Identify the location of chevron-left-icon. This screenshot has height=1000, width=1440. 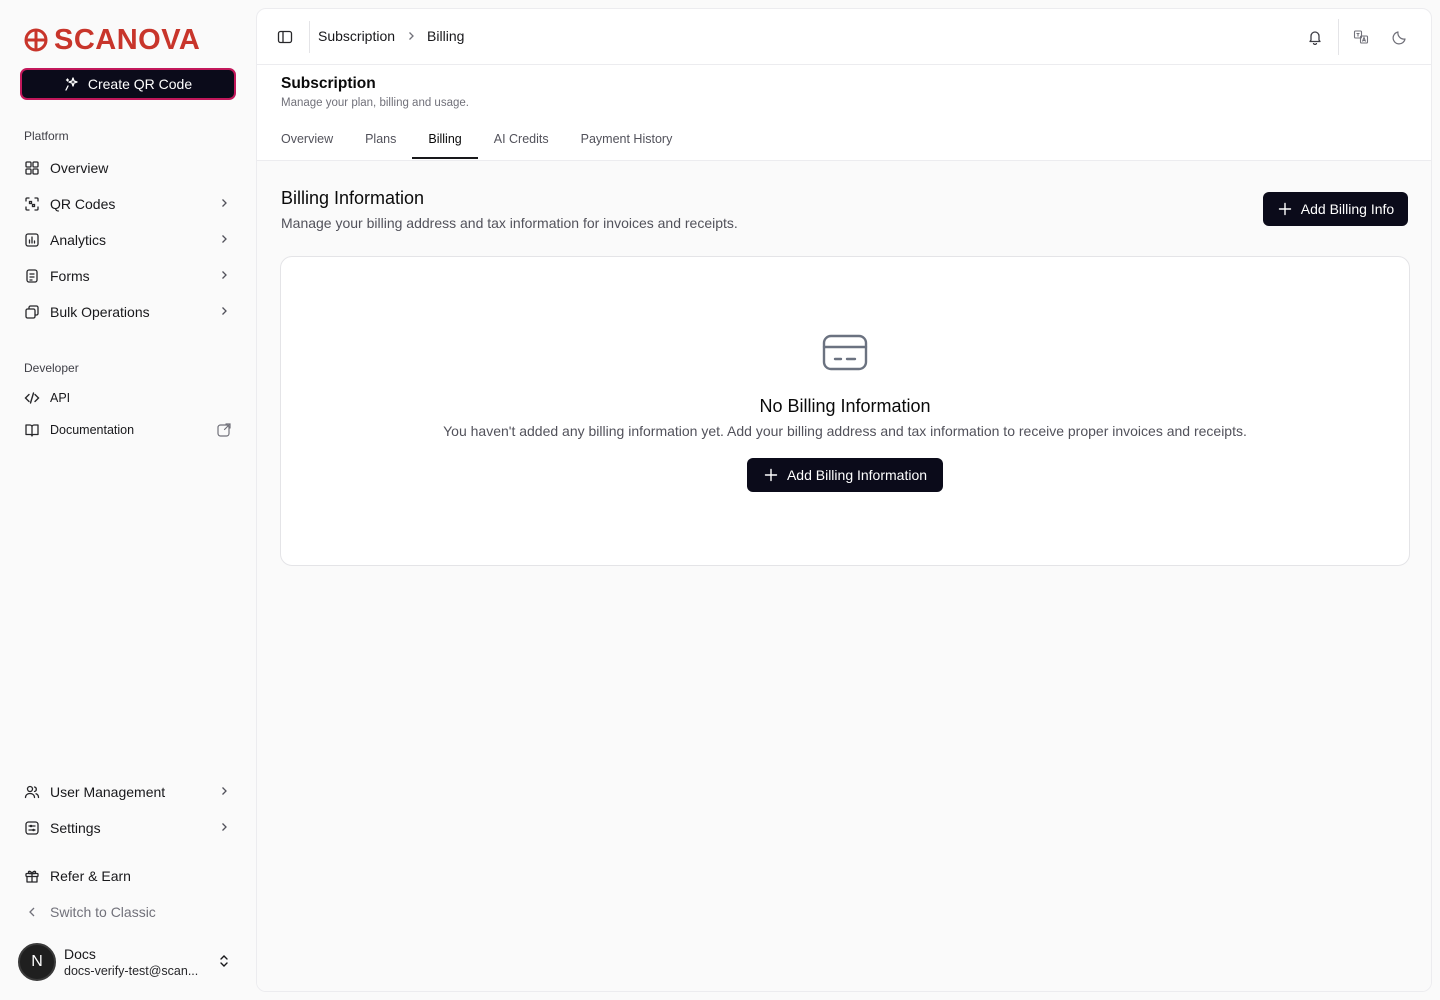
(32, 912).